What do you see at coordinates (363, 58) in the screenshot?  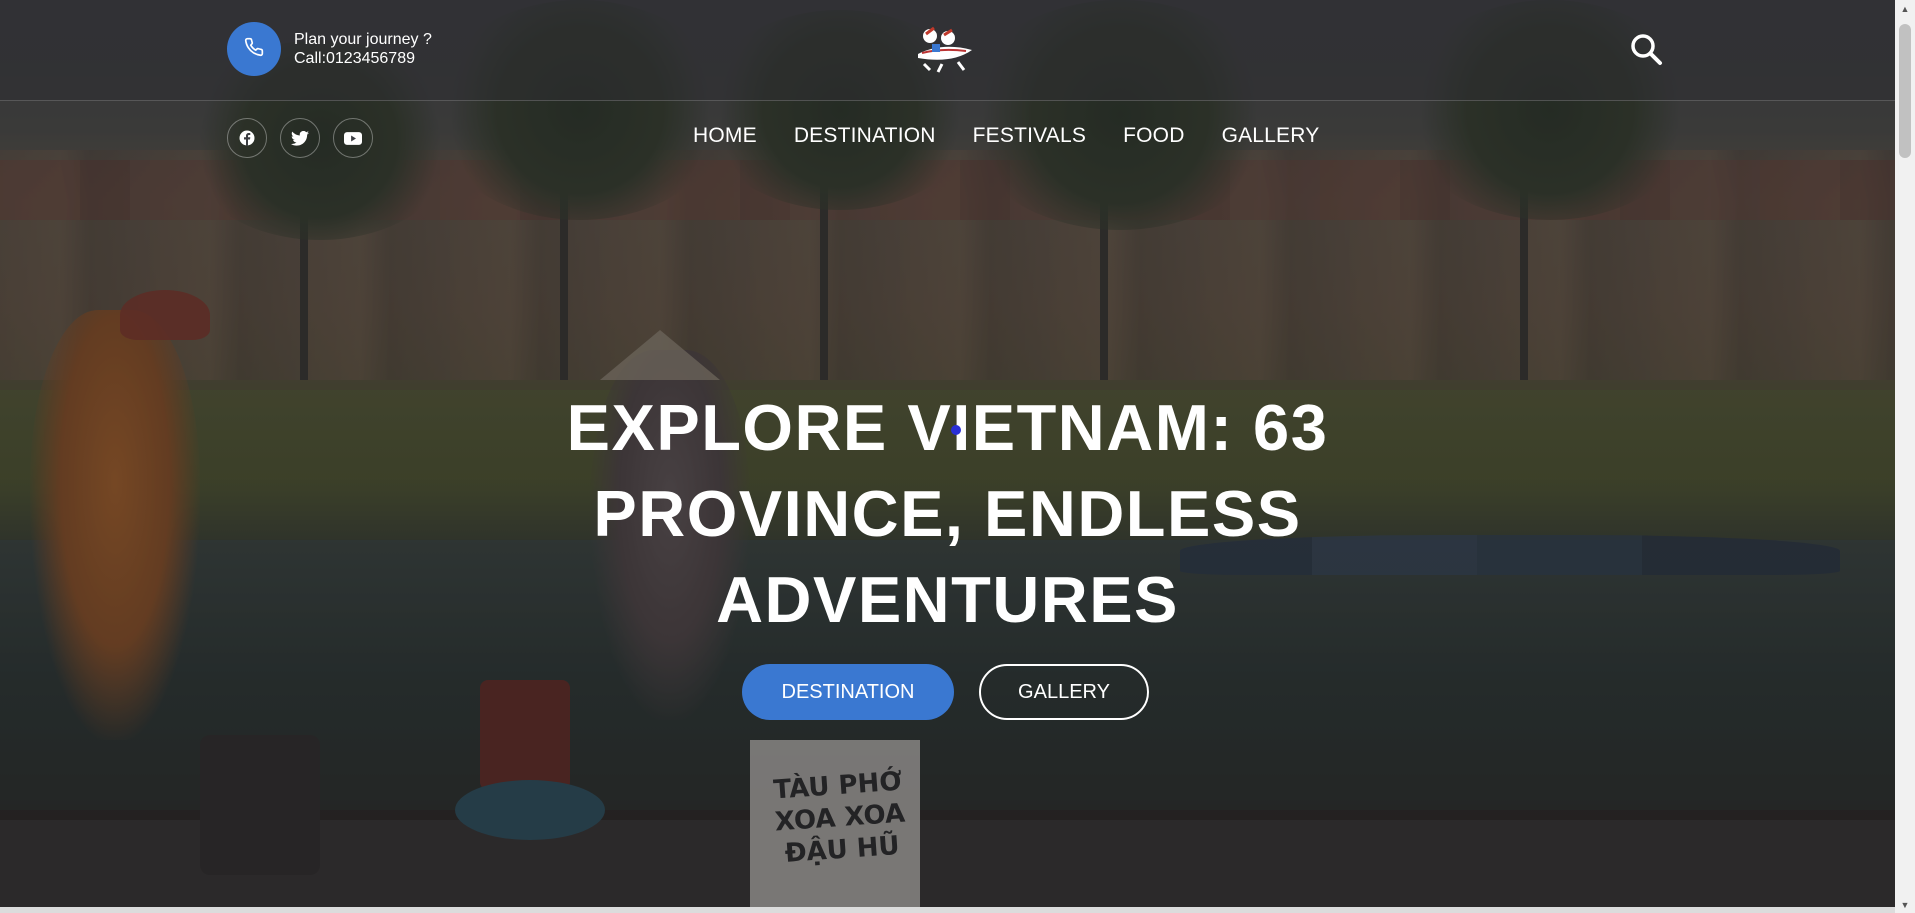 I see `contact-phone: Call:0123456789` at bounding box center [363, 58].